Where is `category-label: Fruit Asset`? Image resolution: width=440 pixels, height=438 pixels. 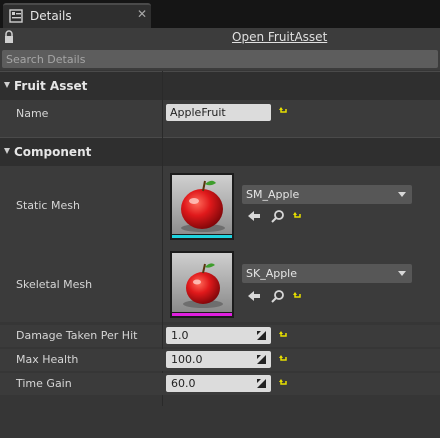
category-label: Fruit Asset is located at coordinates (51, 86).